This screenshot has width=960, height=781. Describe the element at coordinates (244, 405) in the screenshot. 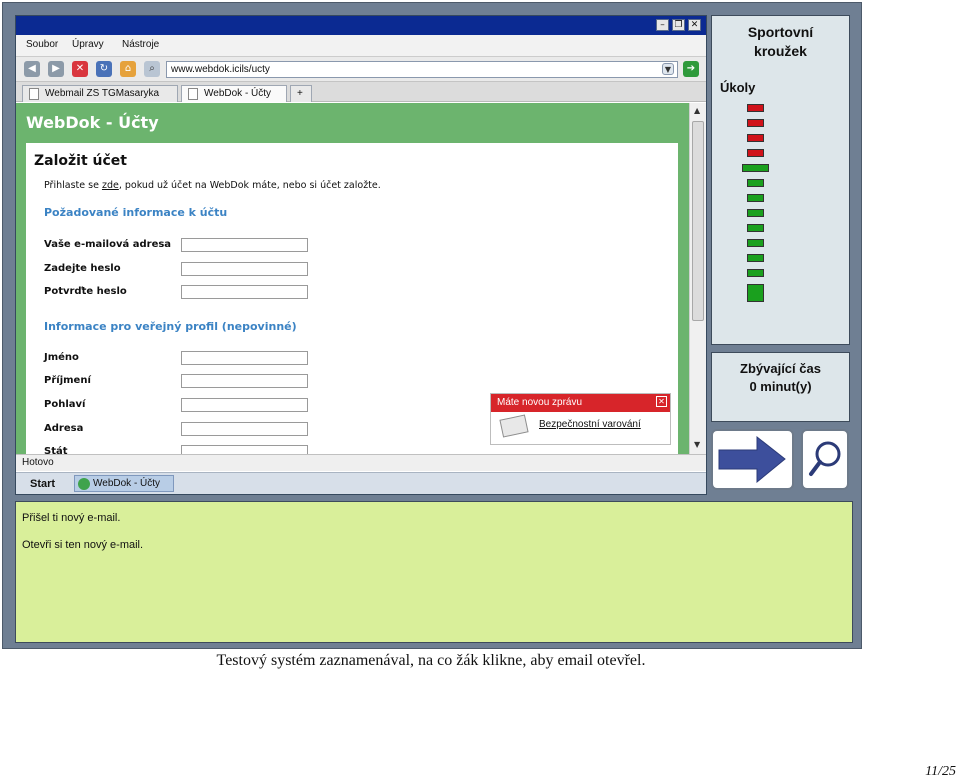

I see `gender-field` at that location.